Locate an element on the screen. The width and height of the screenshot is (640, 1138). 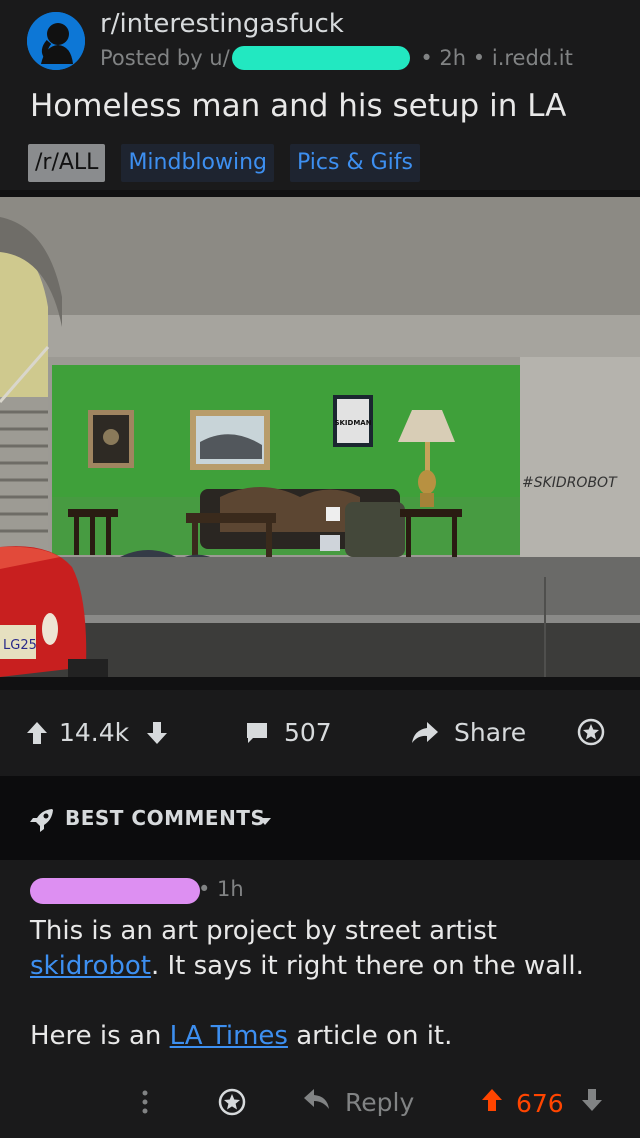
rocket-icon is located at coordinates (42, 822).